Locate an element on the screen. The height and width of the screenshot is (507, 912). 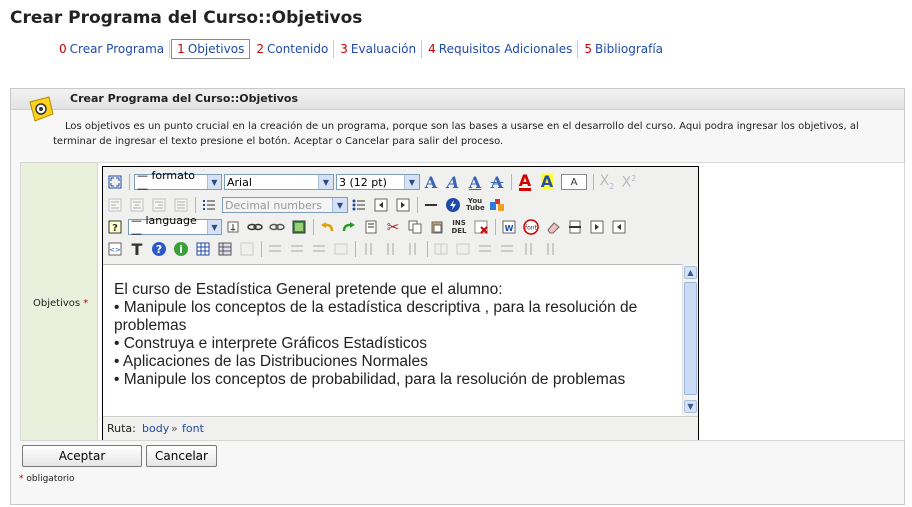
remove-format-icon is located at coordinates (371, 227).